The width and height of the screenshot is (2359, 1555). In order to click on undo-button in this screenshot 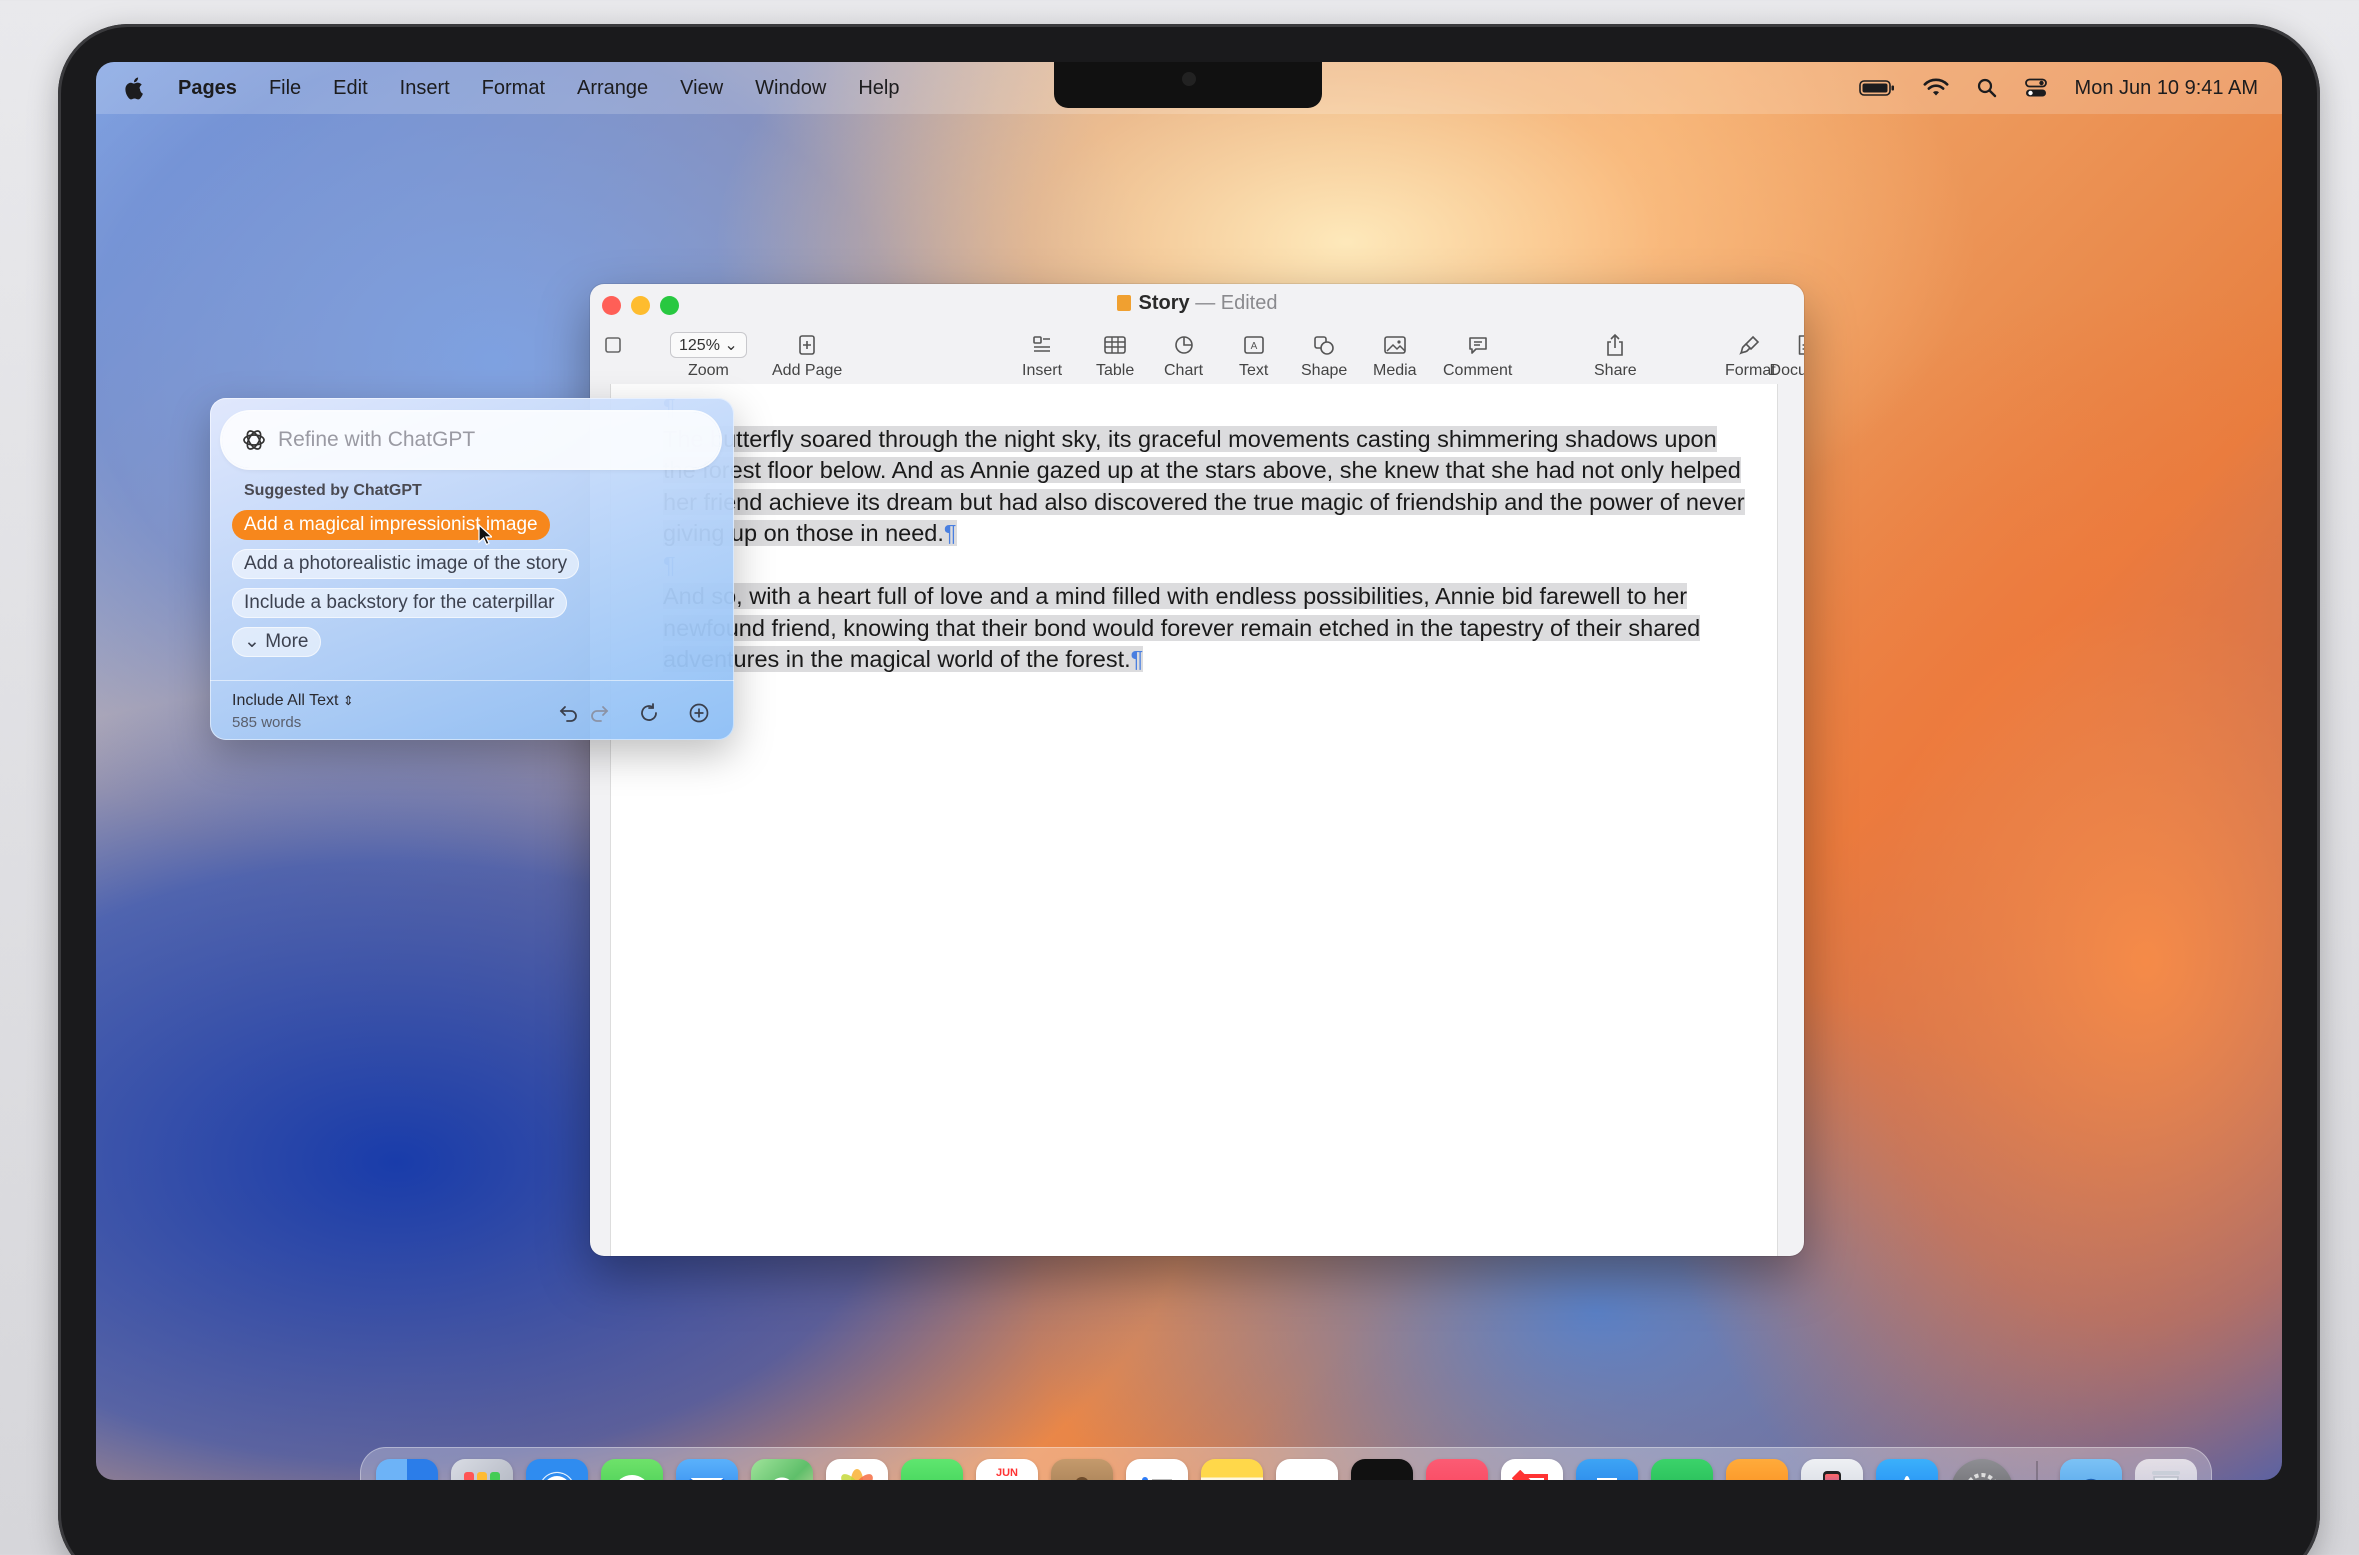, I will do `click(569, 713)`.